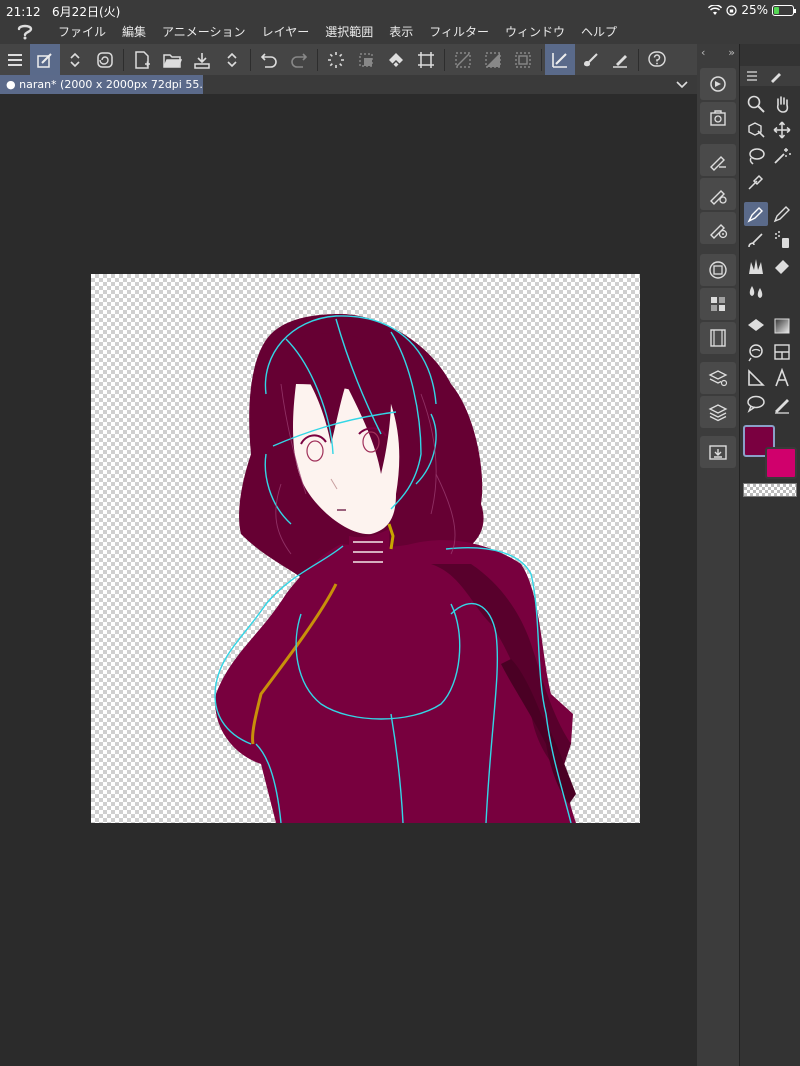 This screenshot has height=1066, width=800. Describe the element at coordinates (15, 59) in the screenshot. I see `main-menu-button` at that location.